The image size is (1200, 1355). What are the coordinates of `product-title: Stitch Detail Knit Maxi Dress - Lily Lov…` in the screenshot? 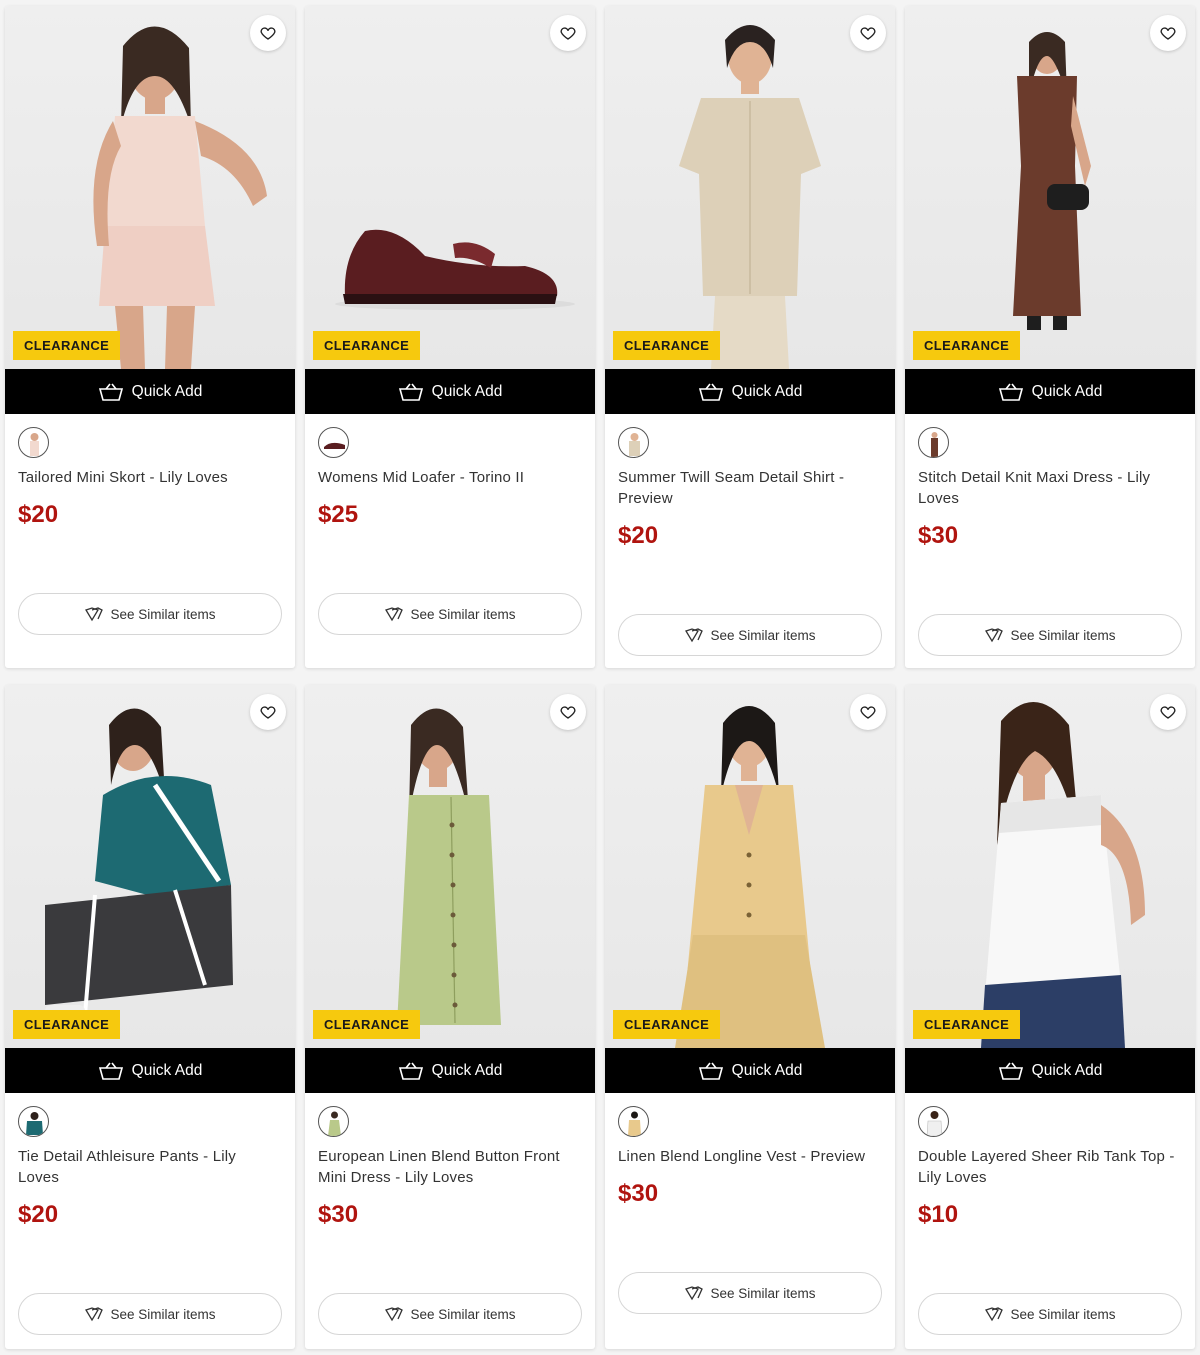 It's located at (1049, 488).